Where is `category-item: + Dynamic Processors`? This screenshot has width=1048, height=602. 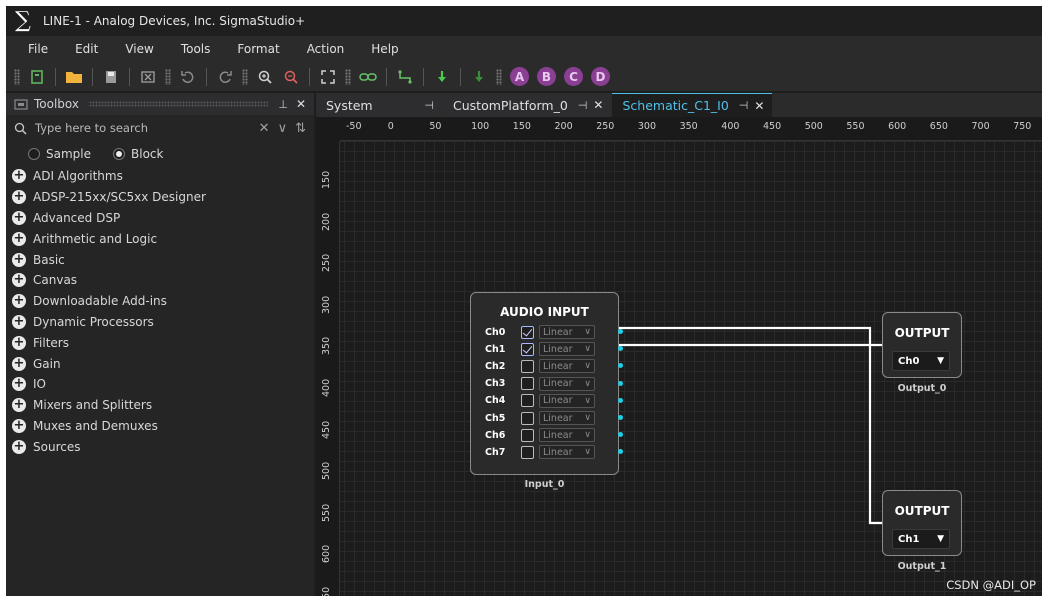
category-item: + Dynamic Processors is located at coordinates (160, 322).